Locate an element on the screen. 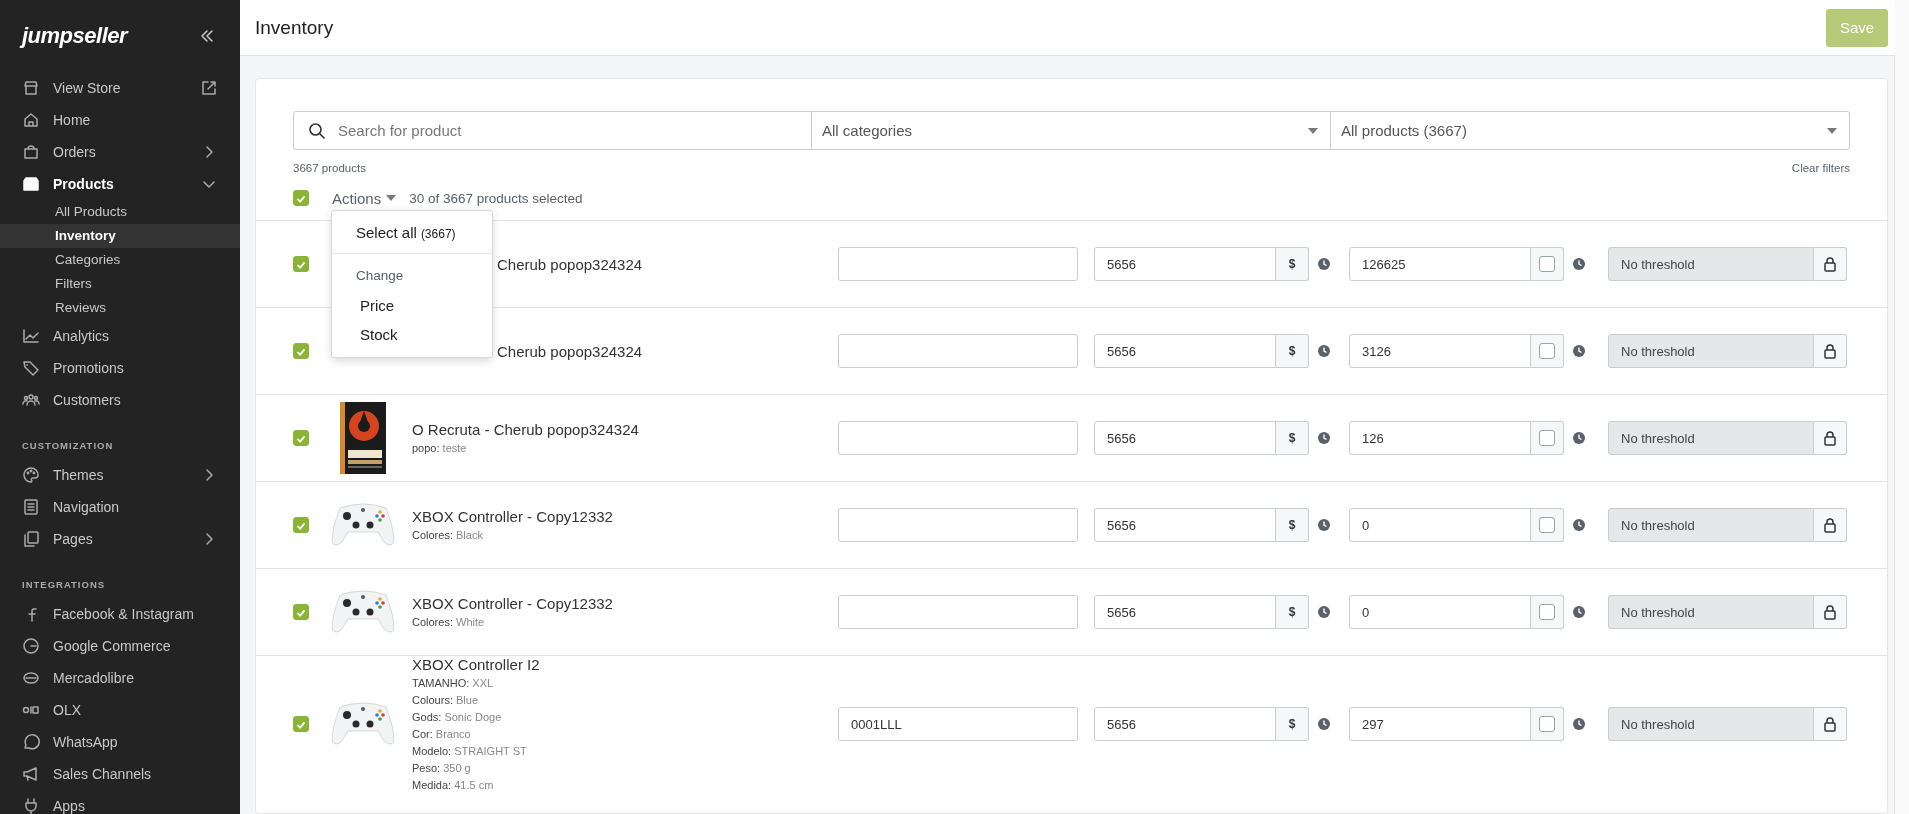 This screenshot has width=1909, height=814. sidebar-subitem: All Products is located at coordinates (120, 212).